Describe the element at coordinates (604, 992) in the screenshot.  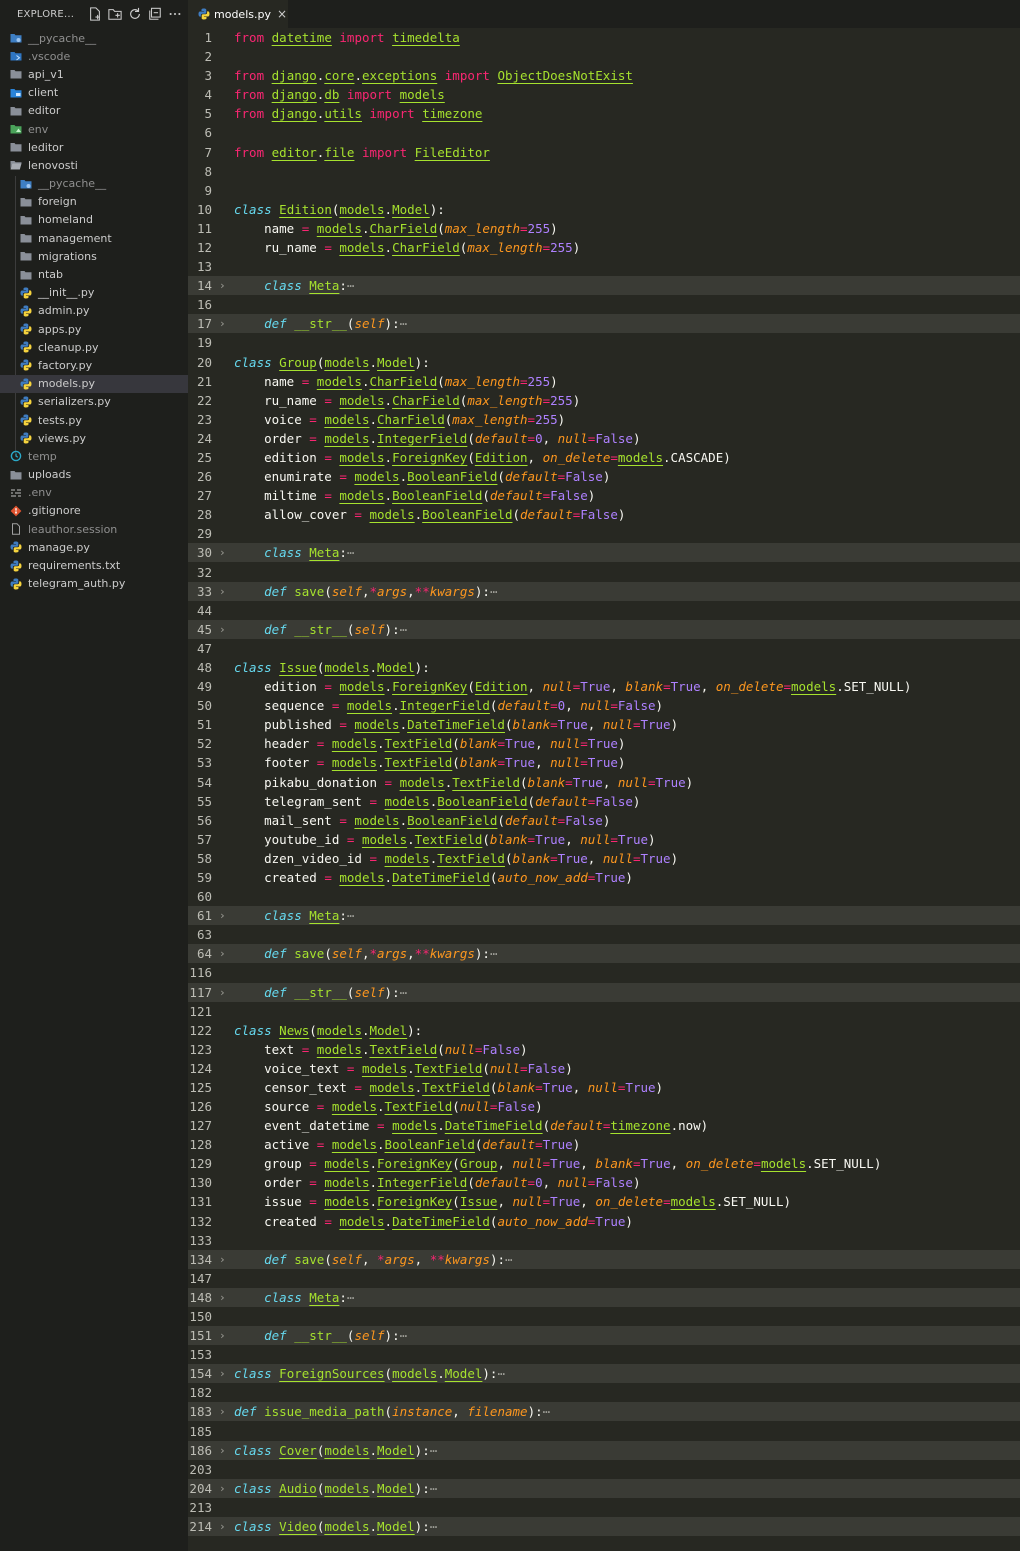
I see `code-line: 117 › def __str__(self):⋯` at that location.